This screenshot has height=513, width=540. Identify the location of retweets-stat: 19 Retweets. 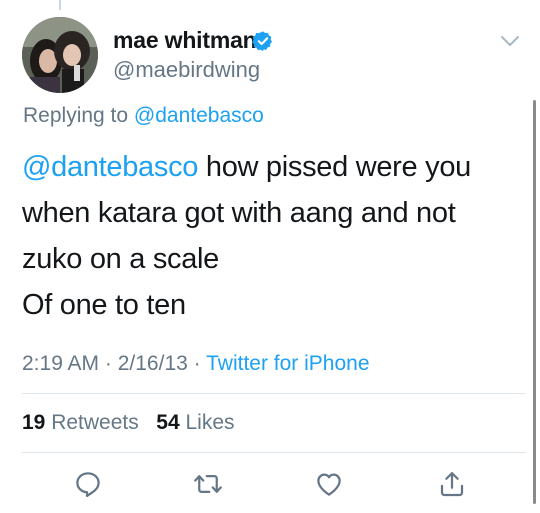
(80, 422).